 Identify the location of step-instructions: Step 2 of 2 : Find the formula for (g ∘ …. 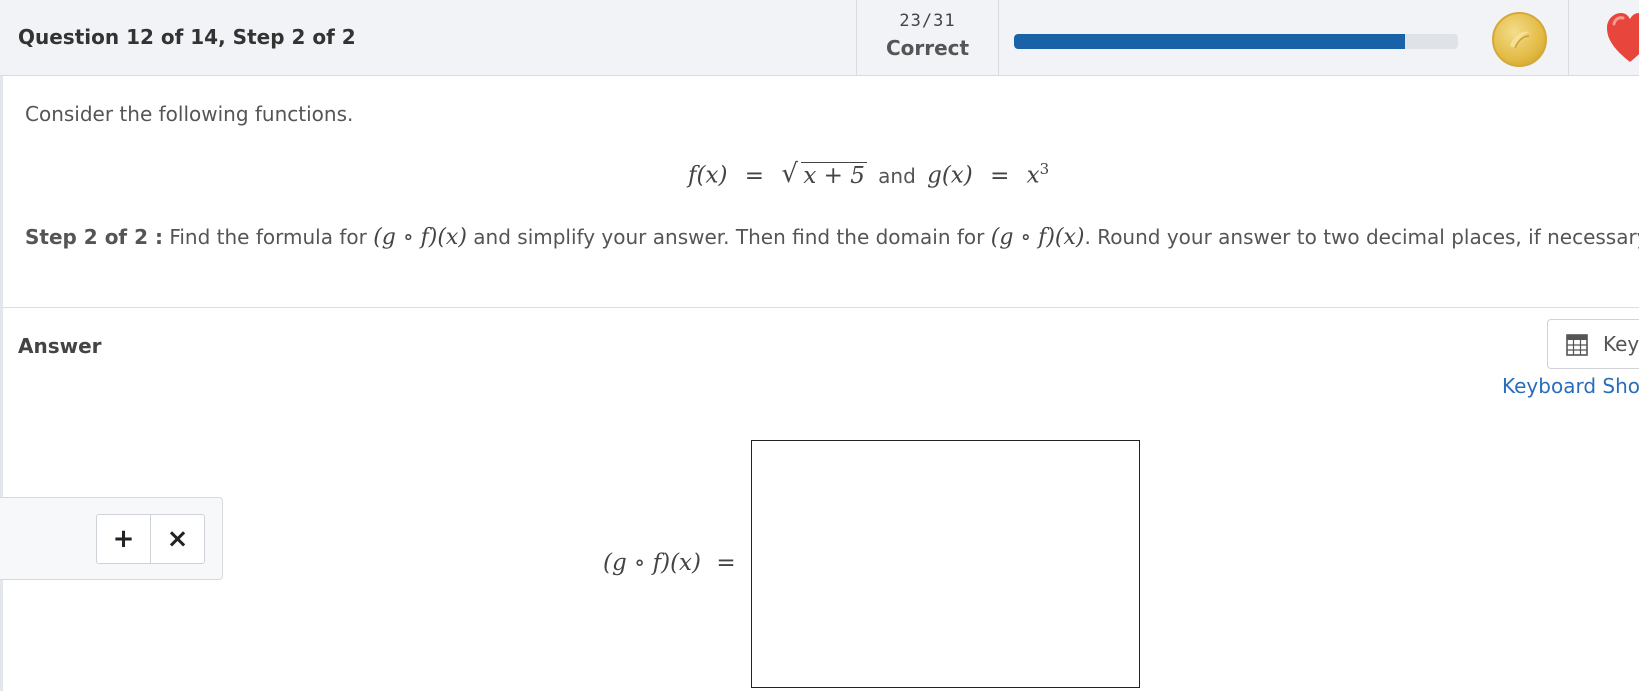
(832, 237).